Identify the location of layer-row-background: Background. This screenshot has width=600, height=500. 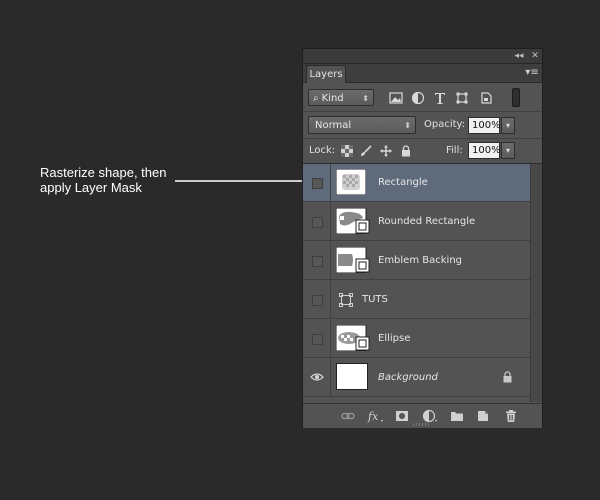
(416, 378).